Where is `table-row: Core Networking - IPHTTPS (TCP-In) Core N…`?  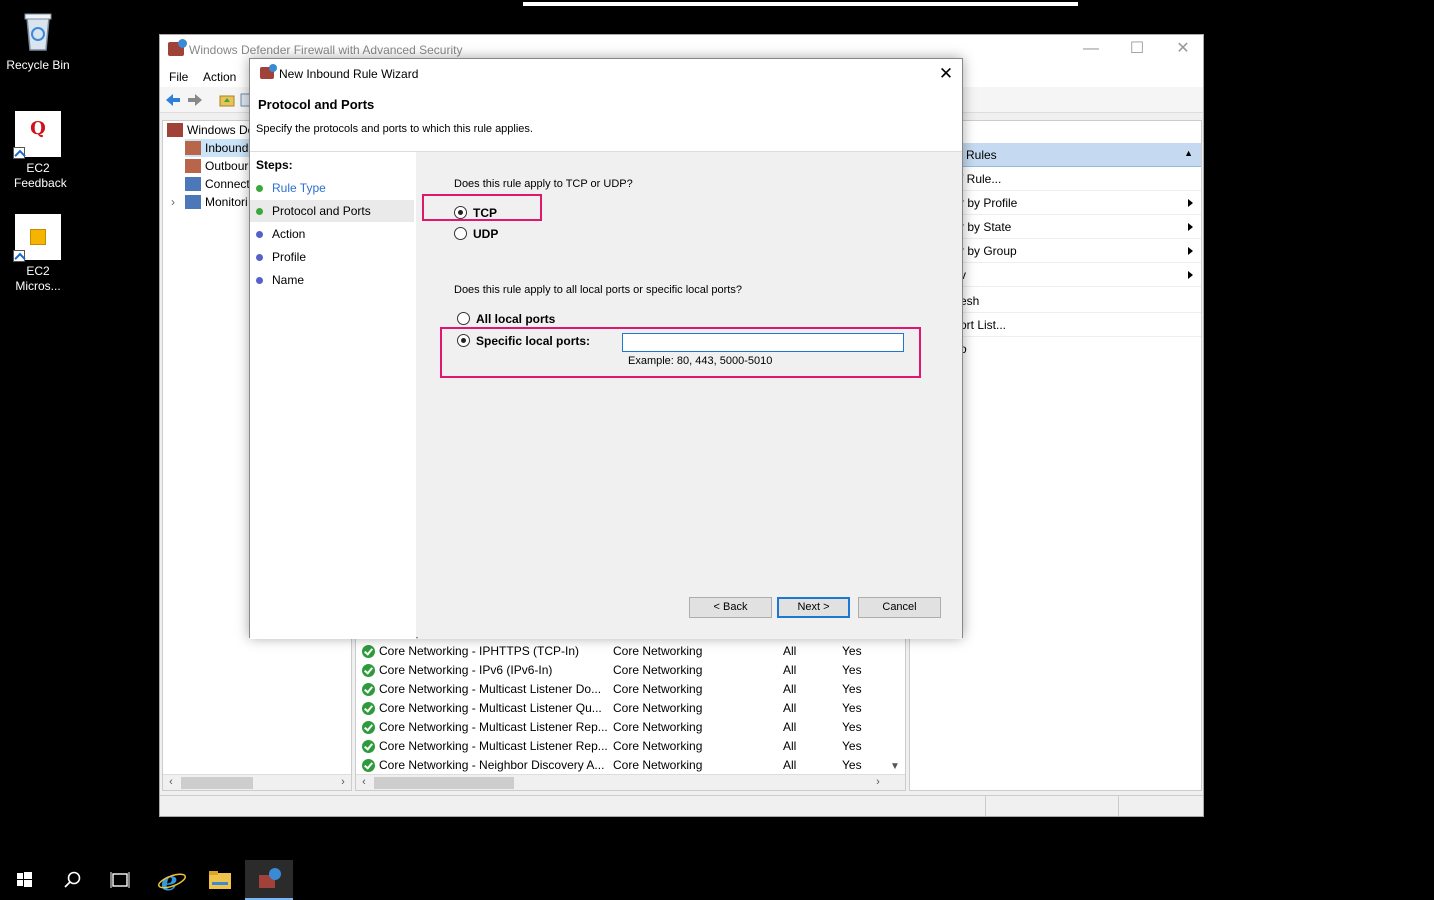
table-row: Core Networking - IPHTTPS (TCP-In) Core N… is located at coordinates (627, 651).